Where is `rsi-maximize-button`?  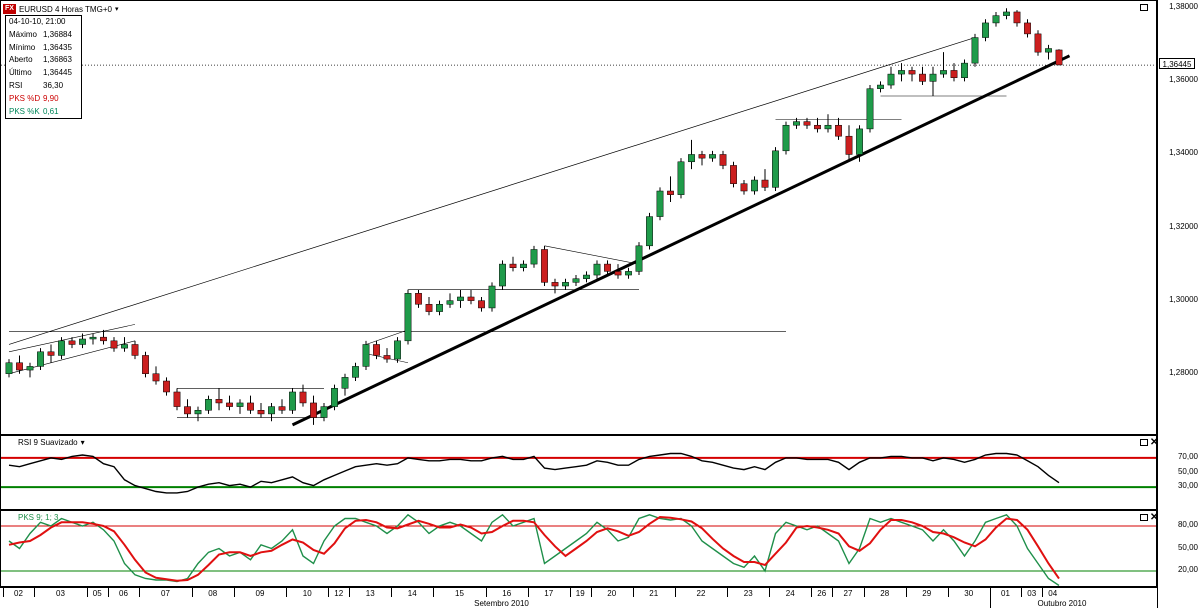 rsi-maximize-button is located at coordinates (1144, 442).